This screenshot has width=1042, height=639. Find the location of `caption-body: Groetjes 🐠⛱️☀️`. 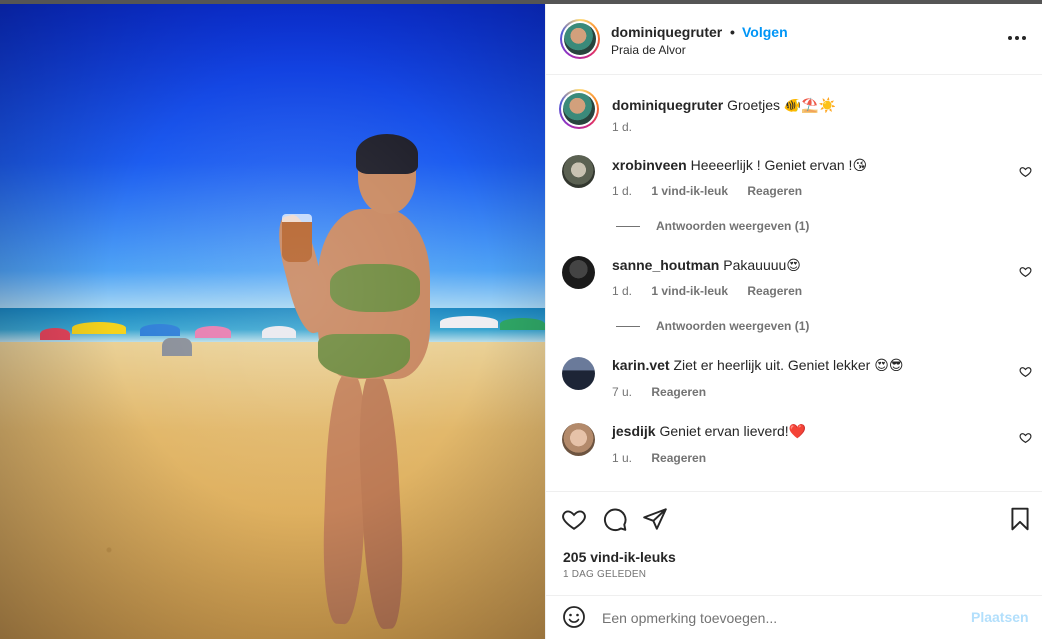

caption-body: Groetjes 🐠⛱️☀️ is located at coordinates (782, 105).